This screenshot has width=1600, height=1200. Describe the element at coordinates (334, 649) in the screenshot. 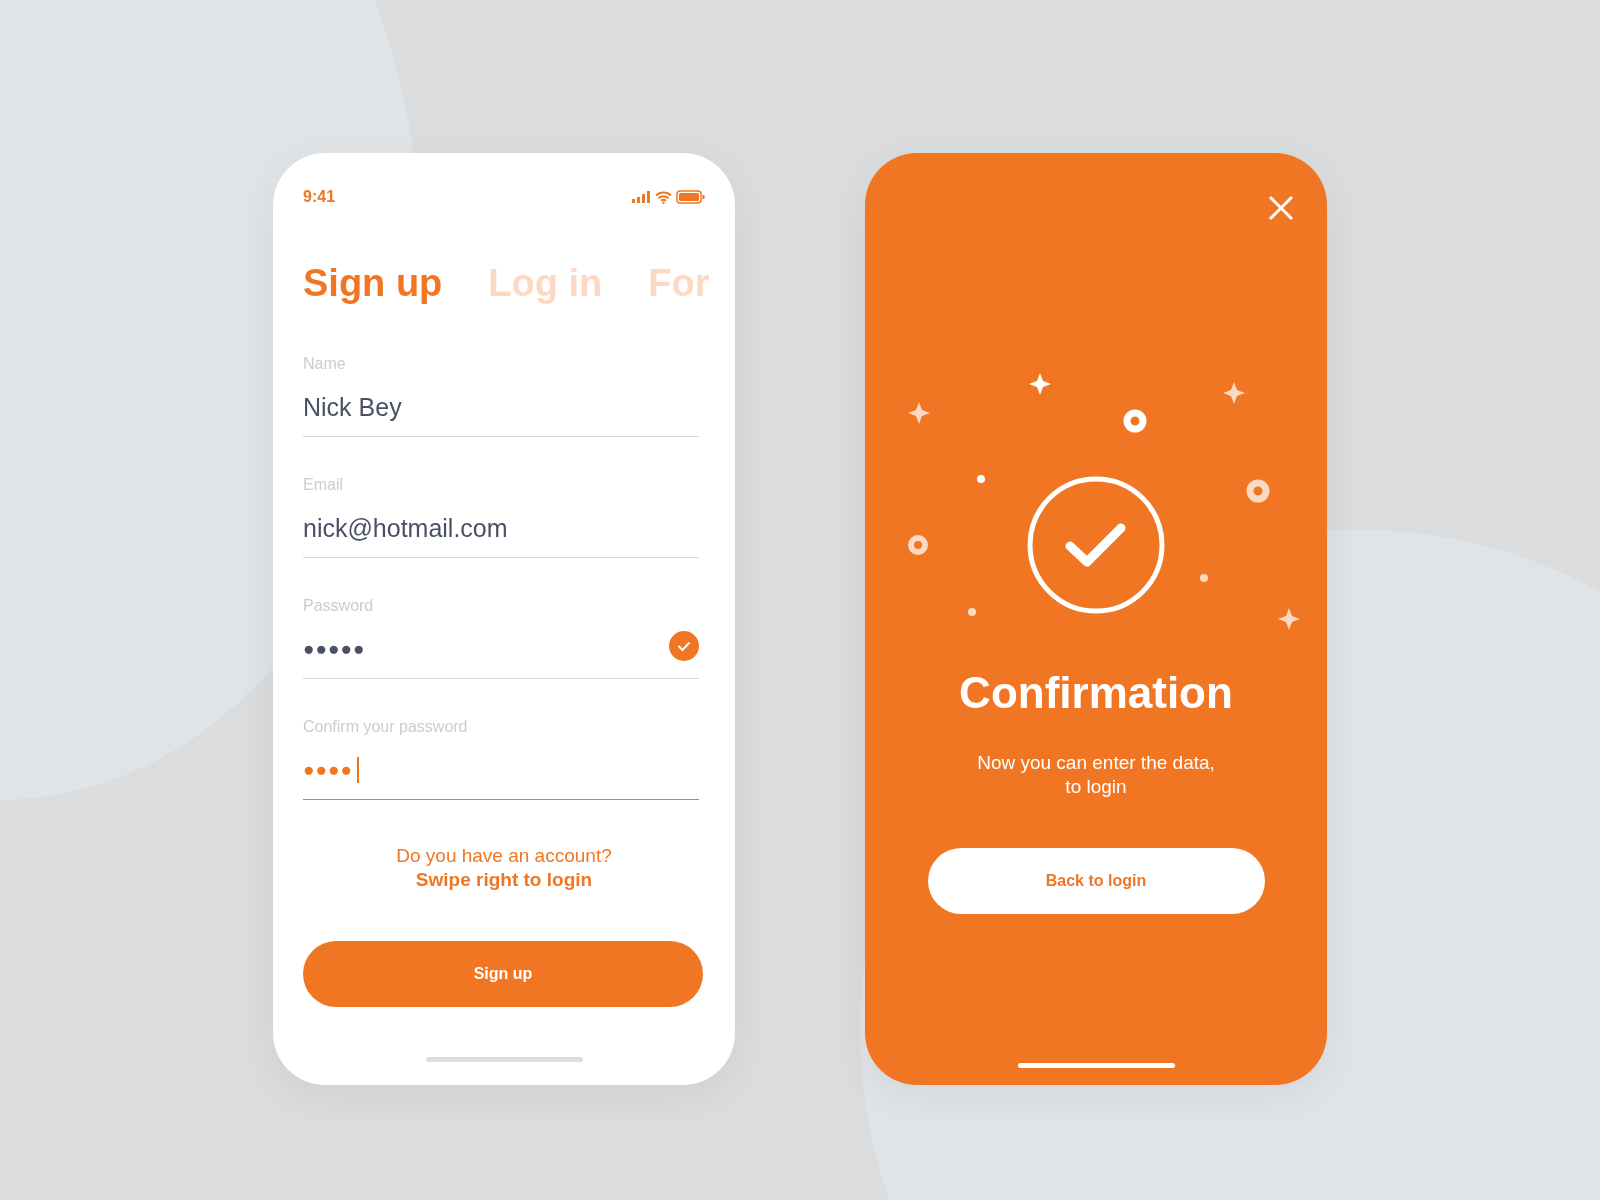

I see `password-dots: ●●●●●` at that location.